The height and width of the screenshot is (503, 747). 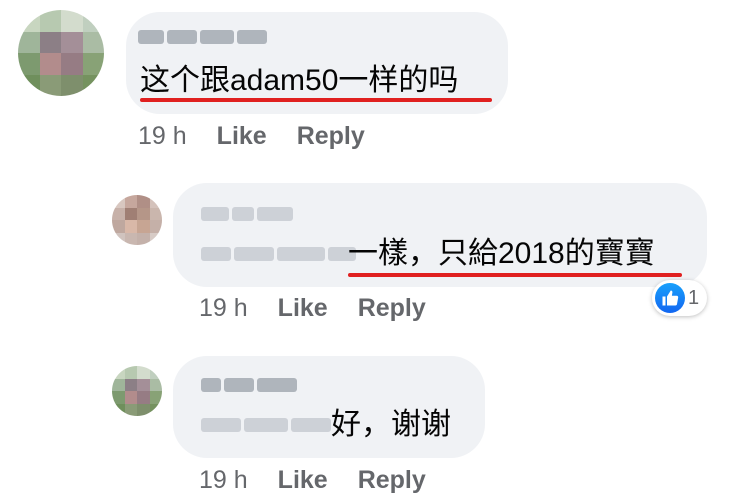 What do you see at coordinates (317, 63) in the screenshot?
I see `comment-bubble-1: 这个跟adam50一样的吗` at bounding box center [317, 63].